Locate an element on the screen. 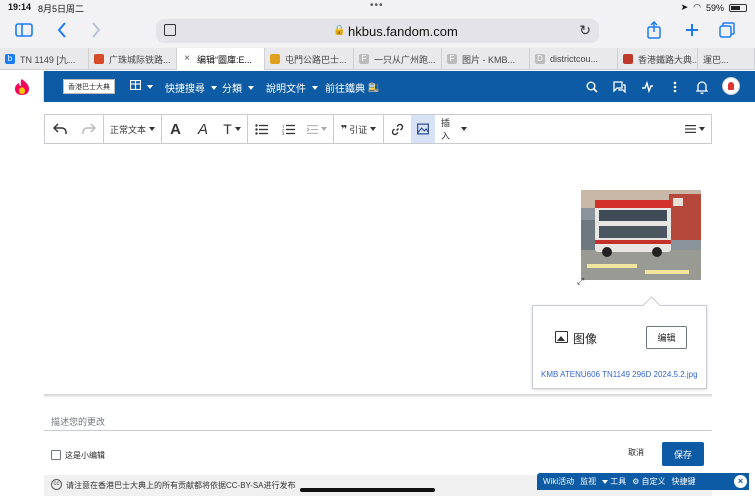 The image size is (755, 496). forward-icon is located at coordinates (96, 30).